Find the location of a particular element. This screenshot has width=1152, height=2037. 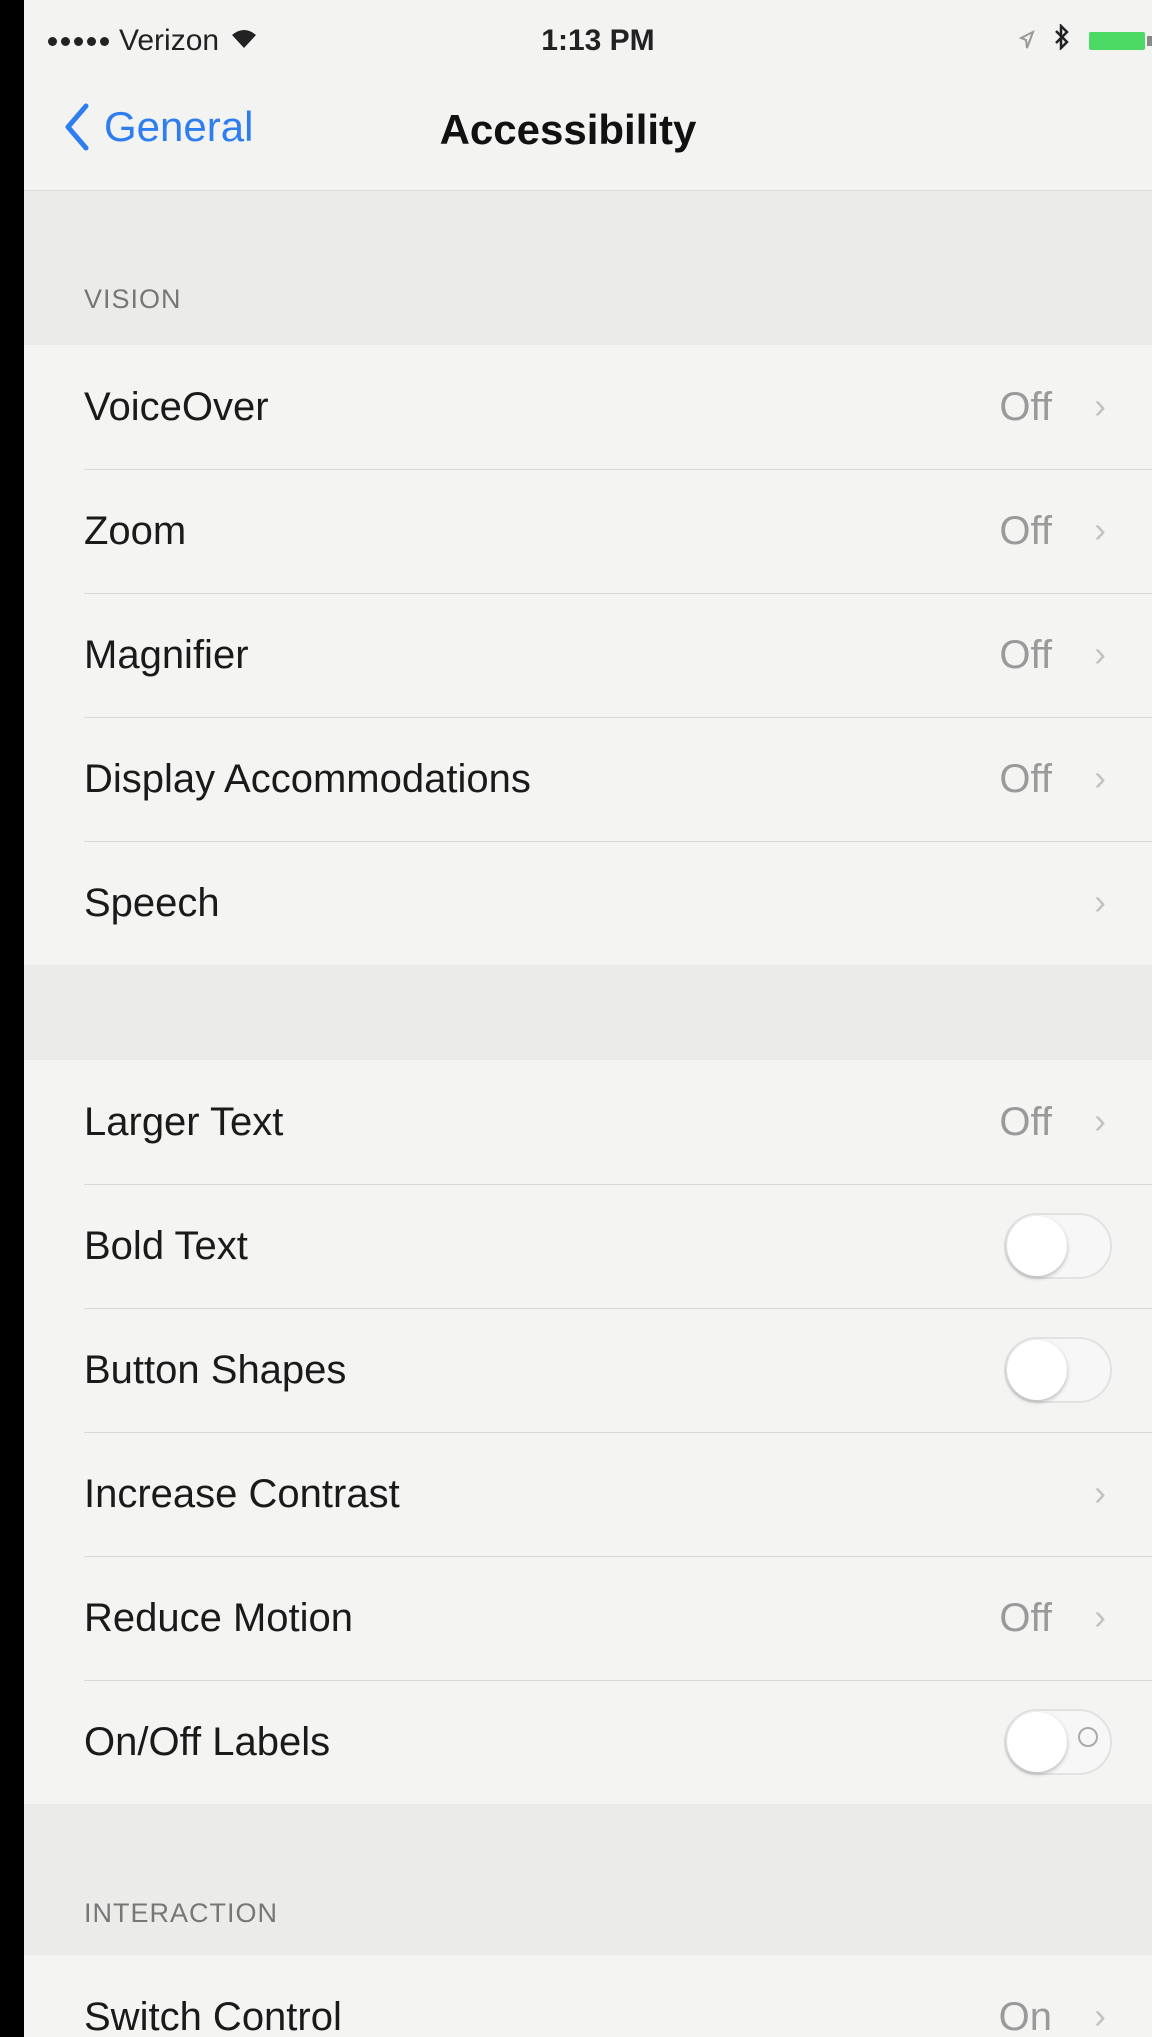

row-label: Button Shapes is located at coordinates (215, 1369).